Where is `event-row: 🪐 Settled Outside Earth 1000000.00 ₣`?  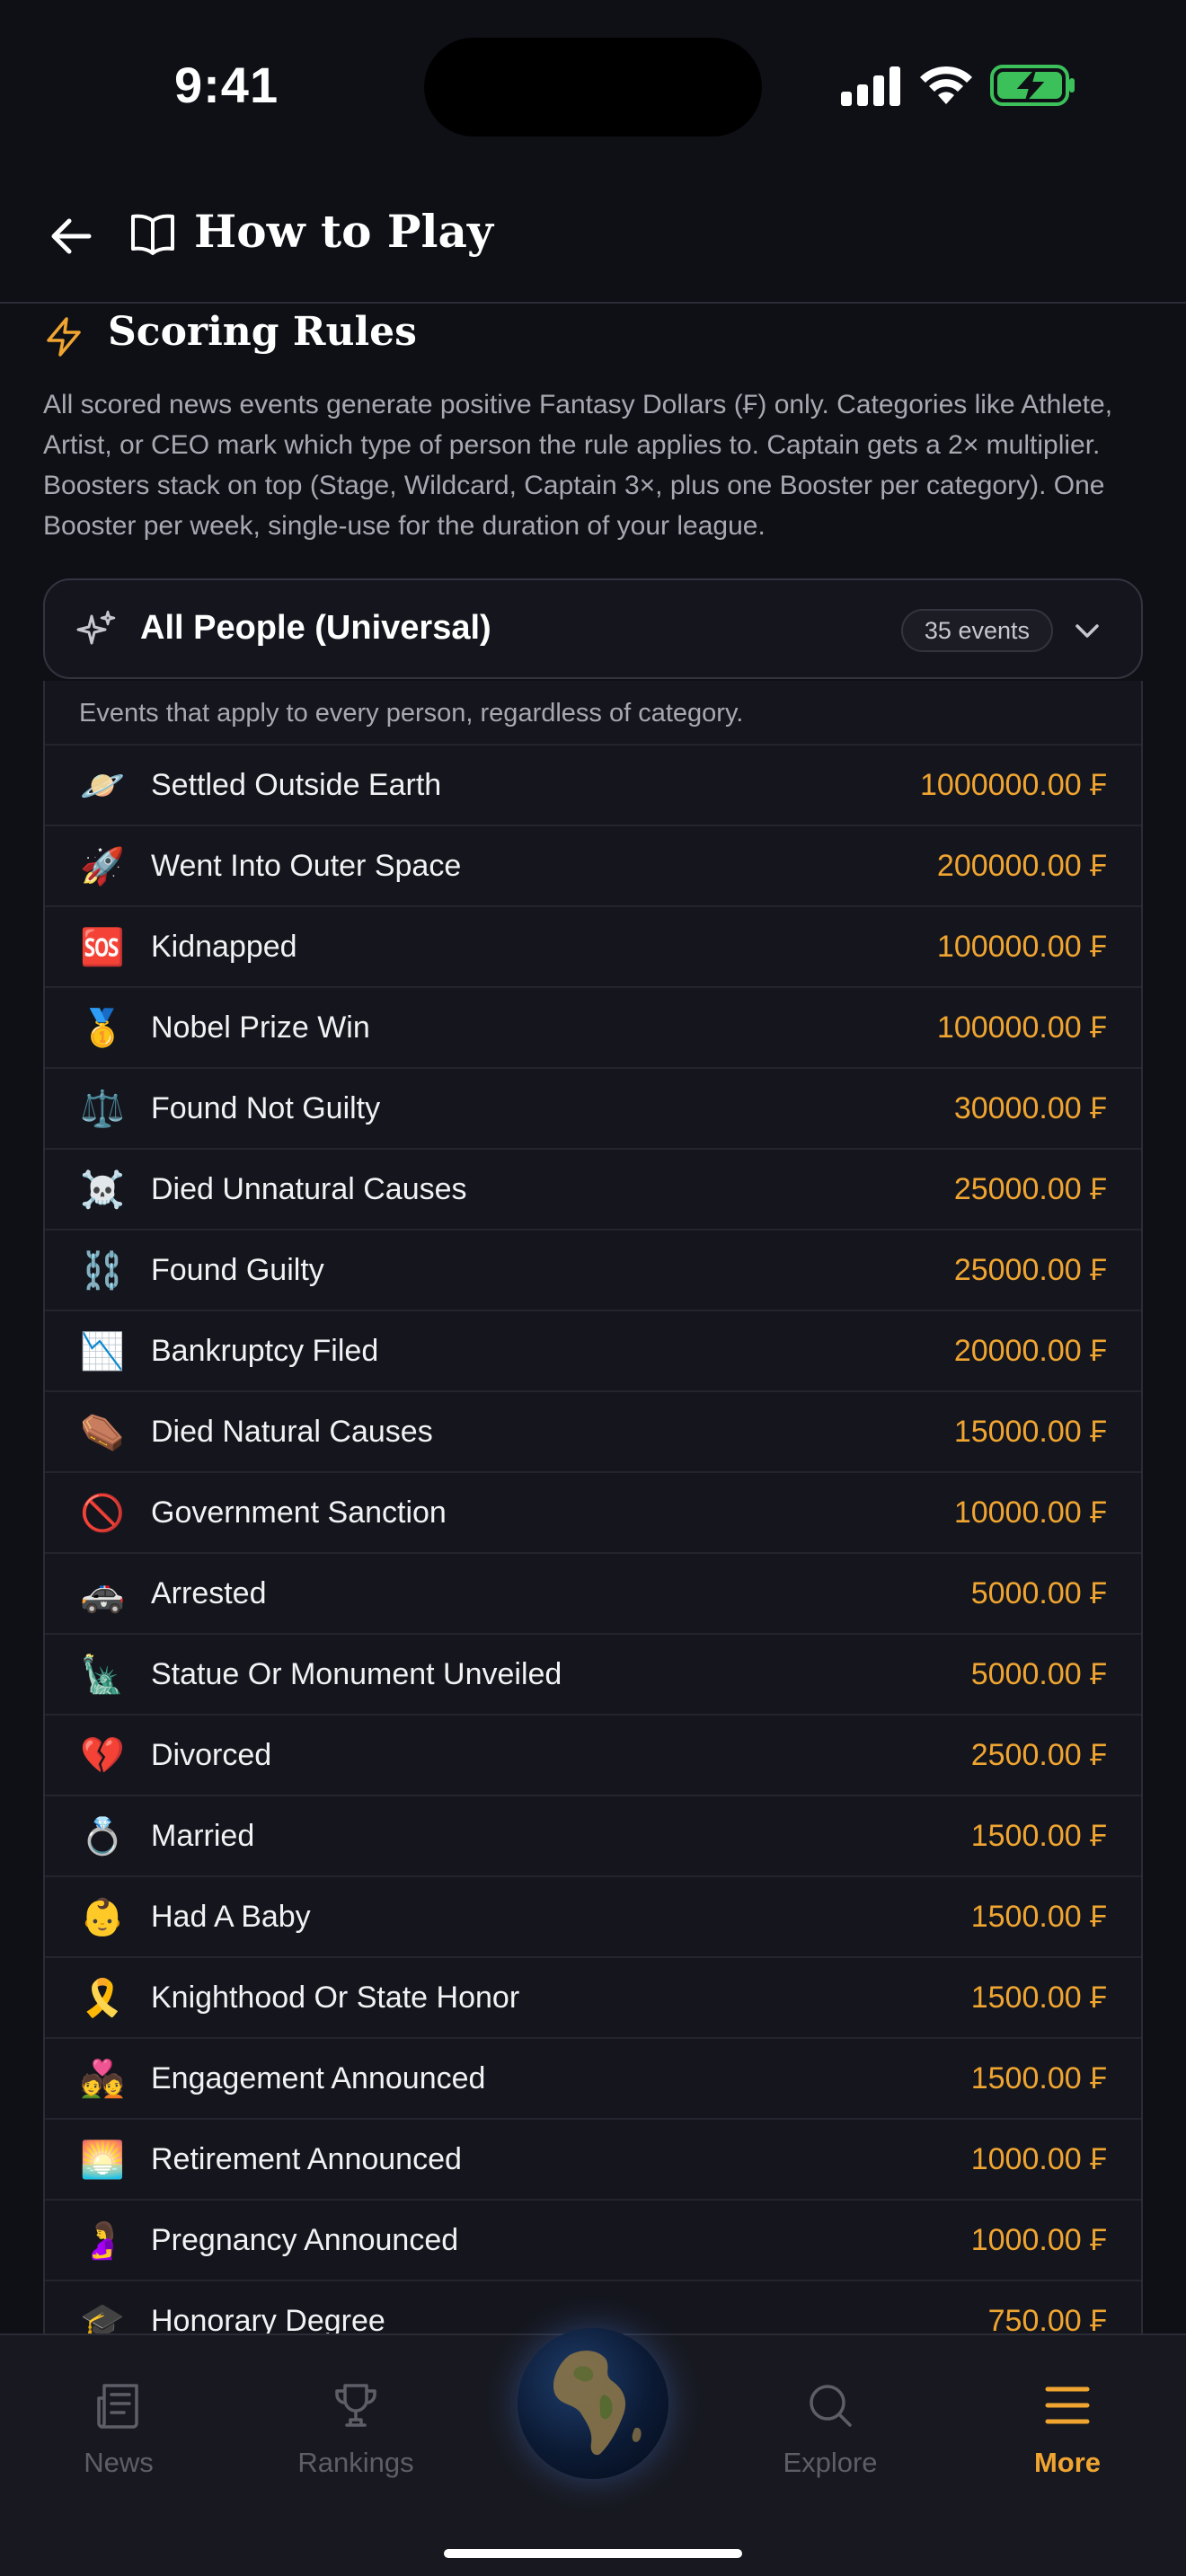
event-row: 🪐 Settled Outside Earth 1000000.00 ₣ is located at coordinates (593, 785).